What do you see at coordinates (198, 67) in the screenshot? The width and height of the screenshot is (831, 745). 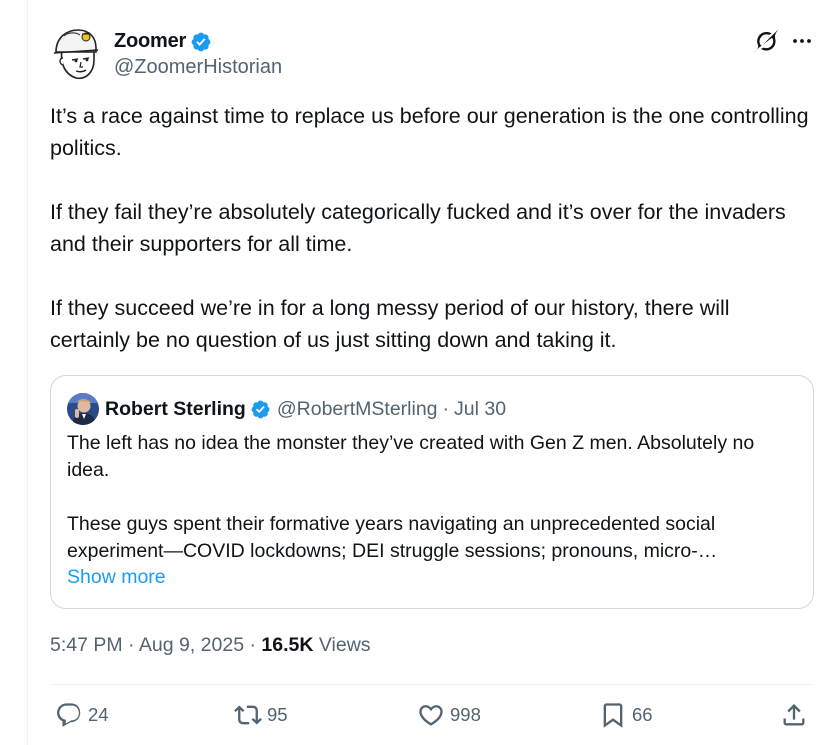 I see `author-handle: @ZoomerHistorian` at bounding box center [198, 67].